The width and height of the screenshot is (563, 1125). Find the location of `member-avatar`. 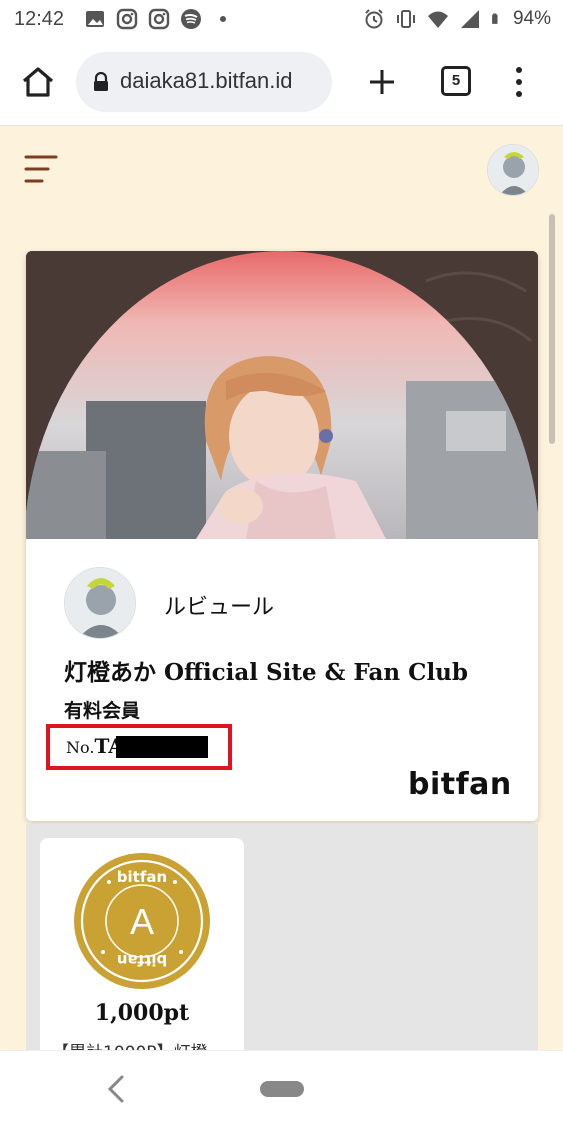

member-avatar is located at coordinates (100, 603).